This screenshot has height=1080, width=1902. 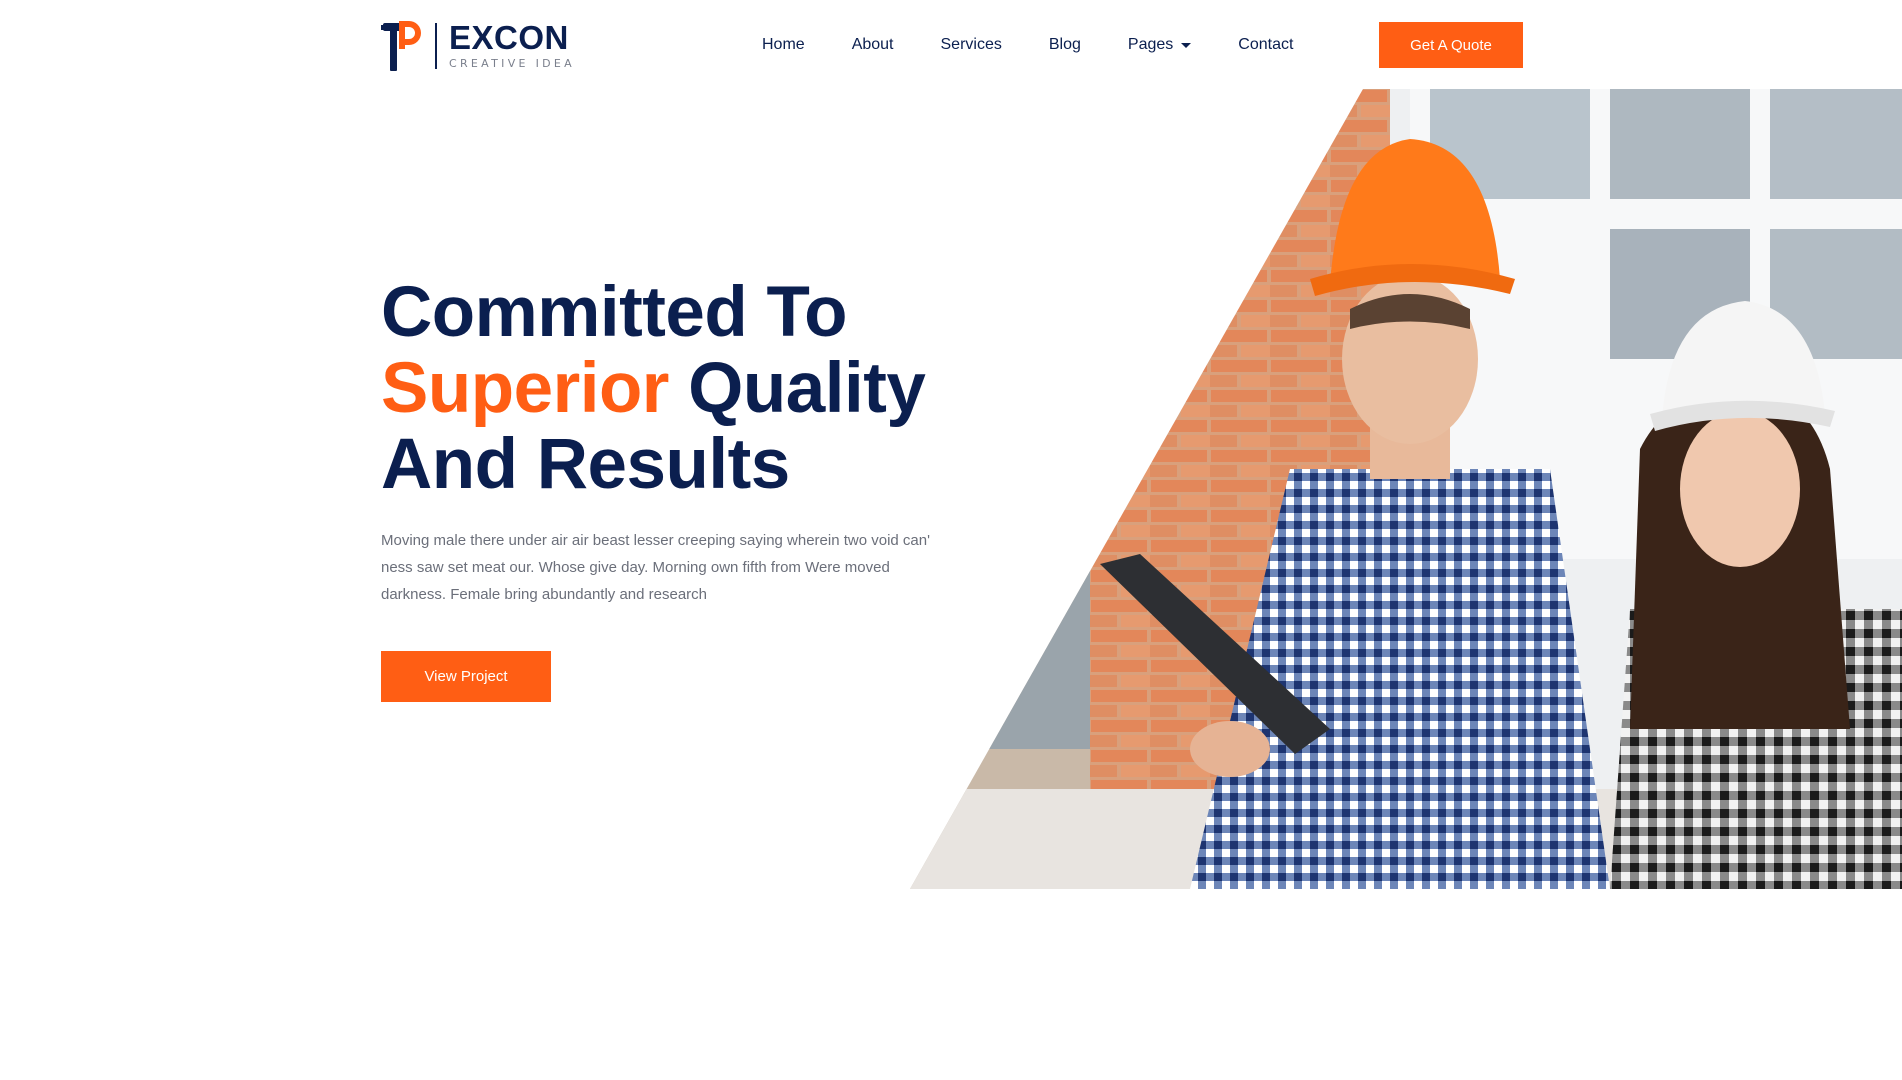 What do you see at coordinates (585, 464) in the screenshot?
I see `hero-title-line3: And Results` at bounding box center [585, 464].